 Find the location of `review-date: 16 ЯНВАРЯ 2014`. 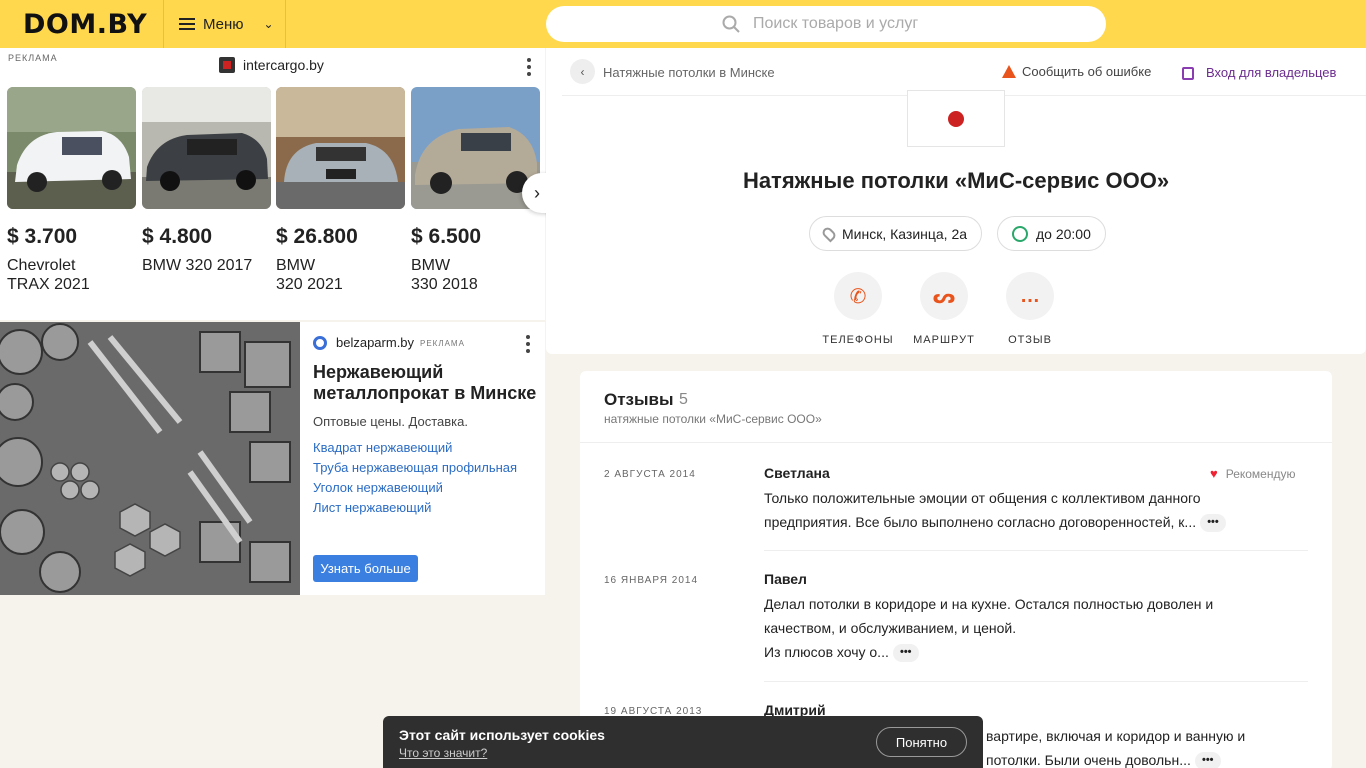

review-date: 16 ЯНВАРЯ 2014 is located at coordinates (651, 580).